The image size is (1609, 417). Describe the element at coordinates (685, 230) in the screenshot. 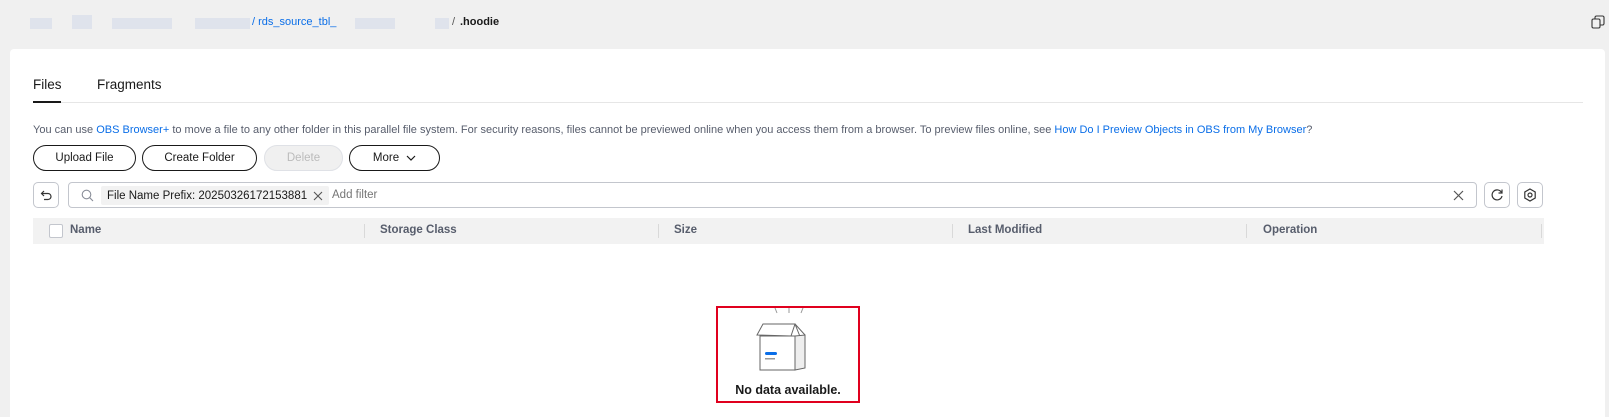

I see `column-header-size: Size` at that location.